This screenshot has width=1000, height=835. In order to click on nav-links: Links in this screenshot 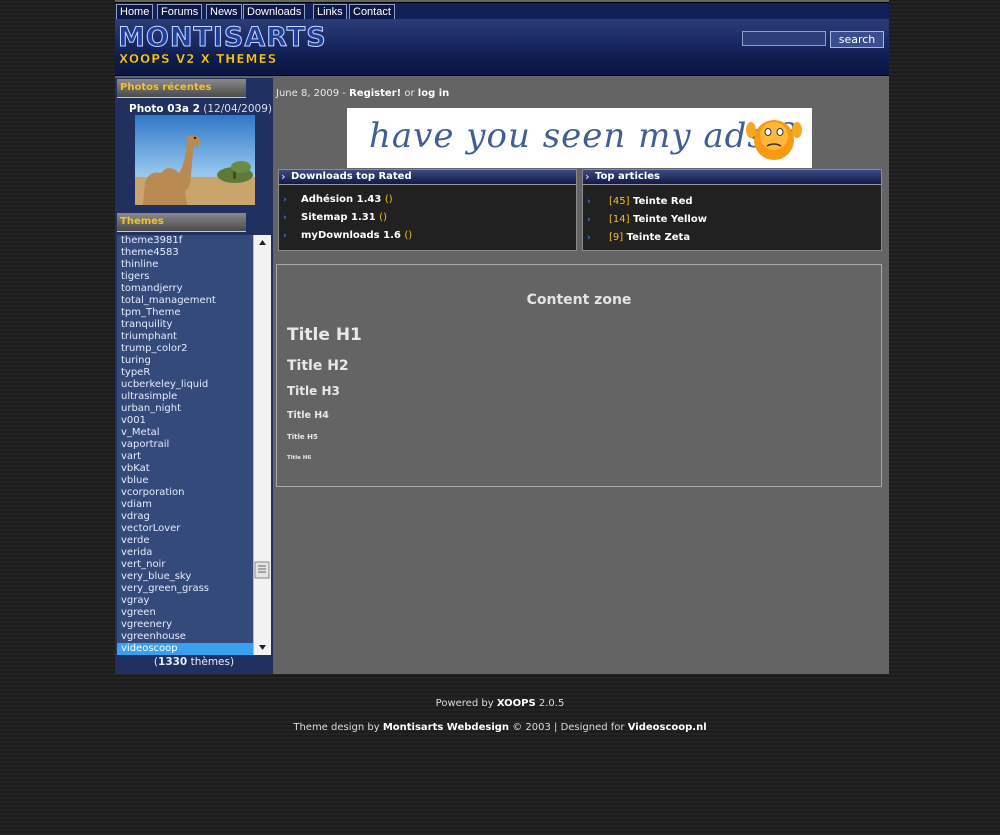, I will do `click(330, 11)`.